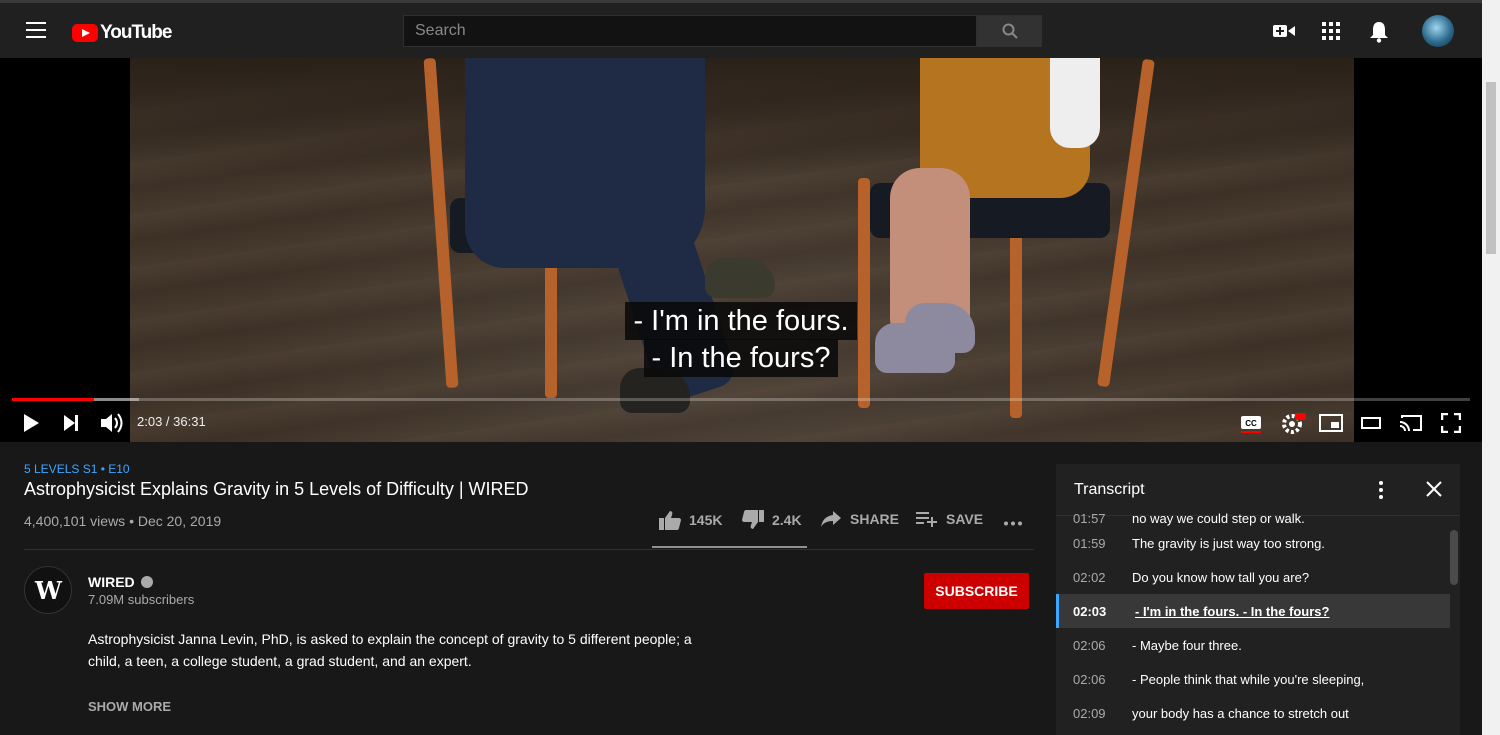 Image resolution: width=1500 pixels, height=735 pixels. Describe the element at coordinates (1491, 367) in the screenshot. I see `page-scrollbar` at that location.